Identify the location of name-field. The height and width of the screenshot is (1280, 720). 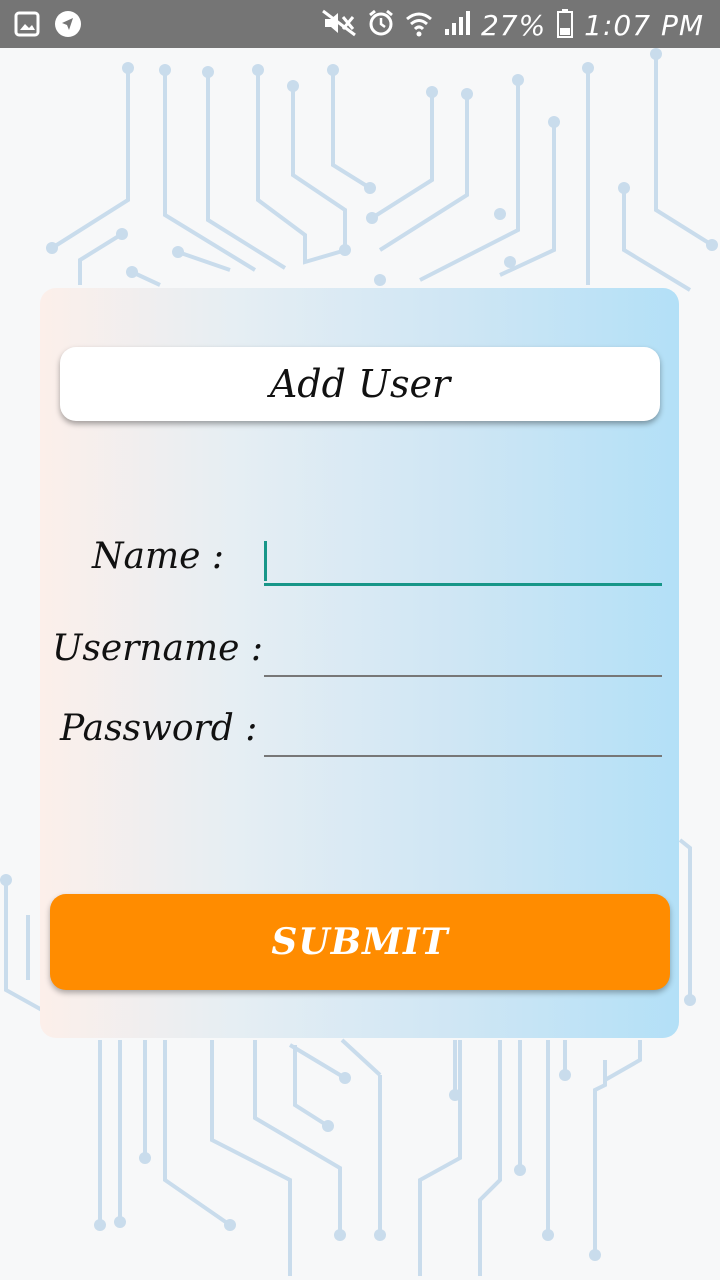
(463, 562).